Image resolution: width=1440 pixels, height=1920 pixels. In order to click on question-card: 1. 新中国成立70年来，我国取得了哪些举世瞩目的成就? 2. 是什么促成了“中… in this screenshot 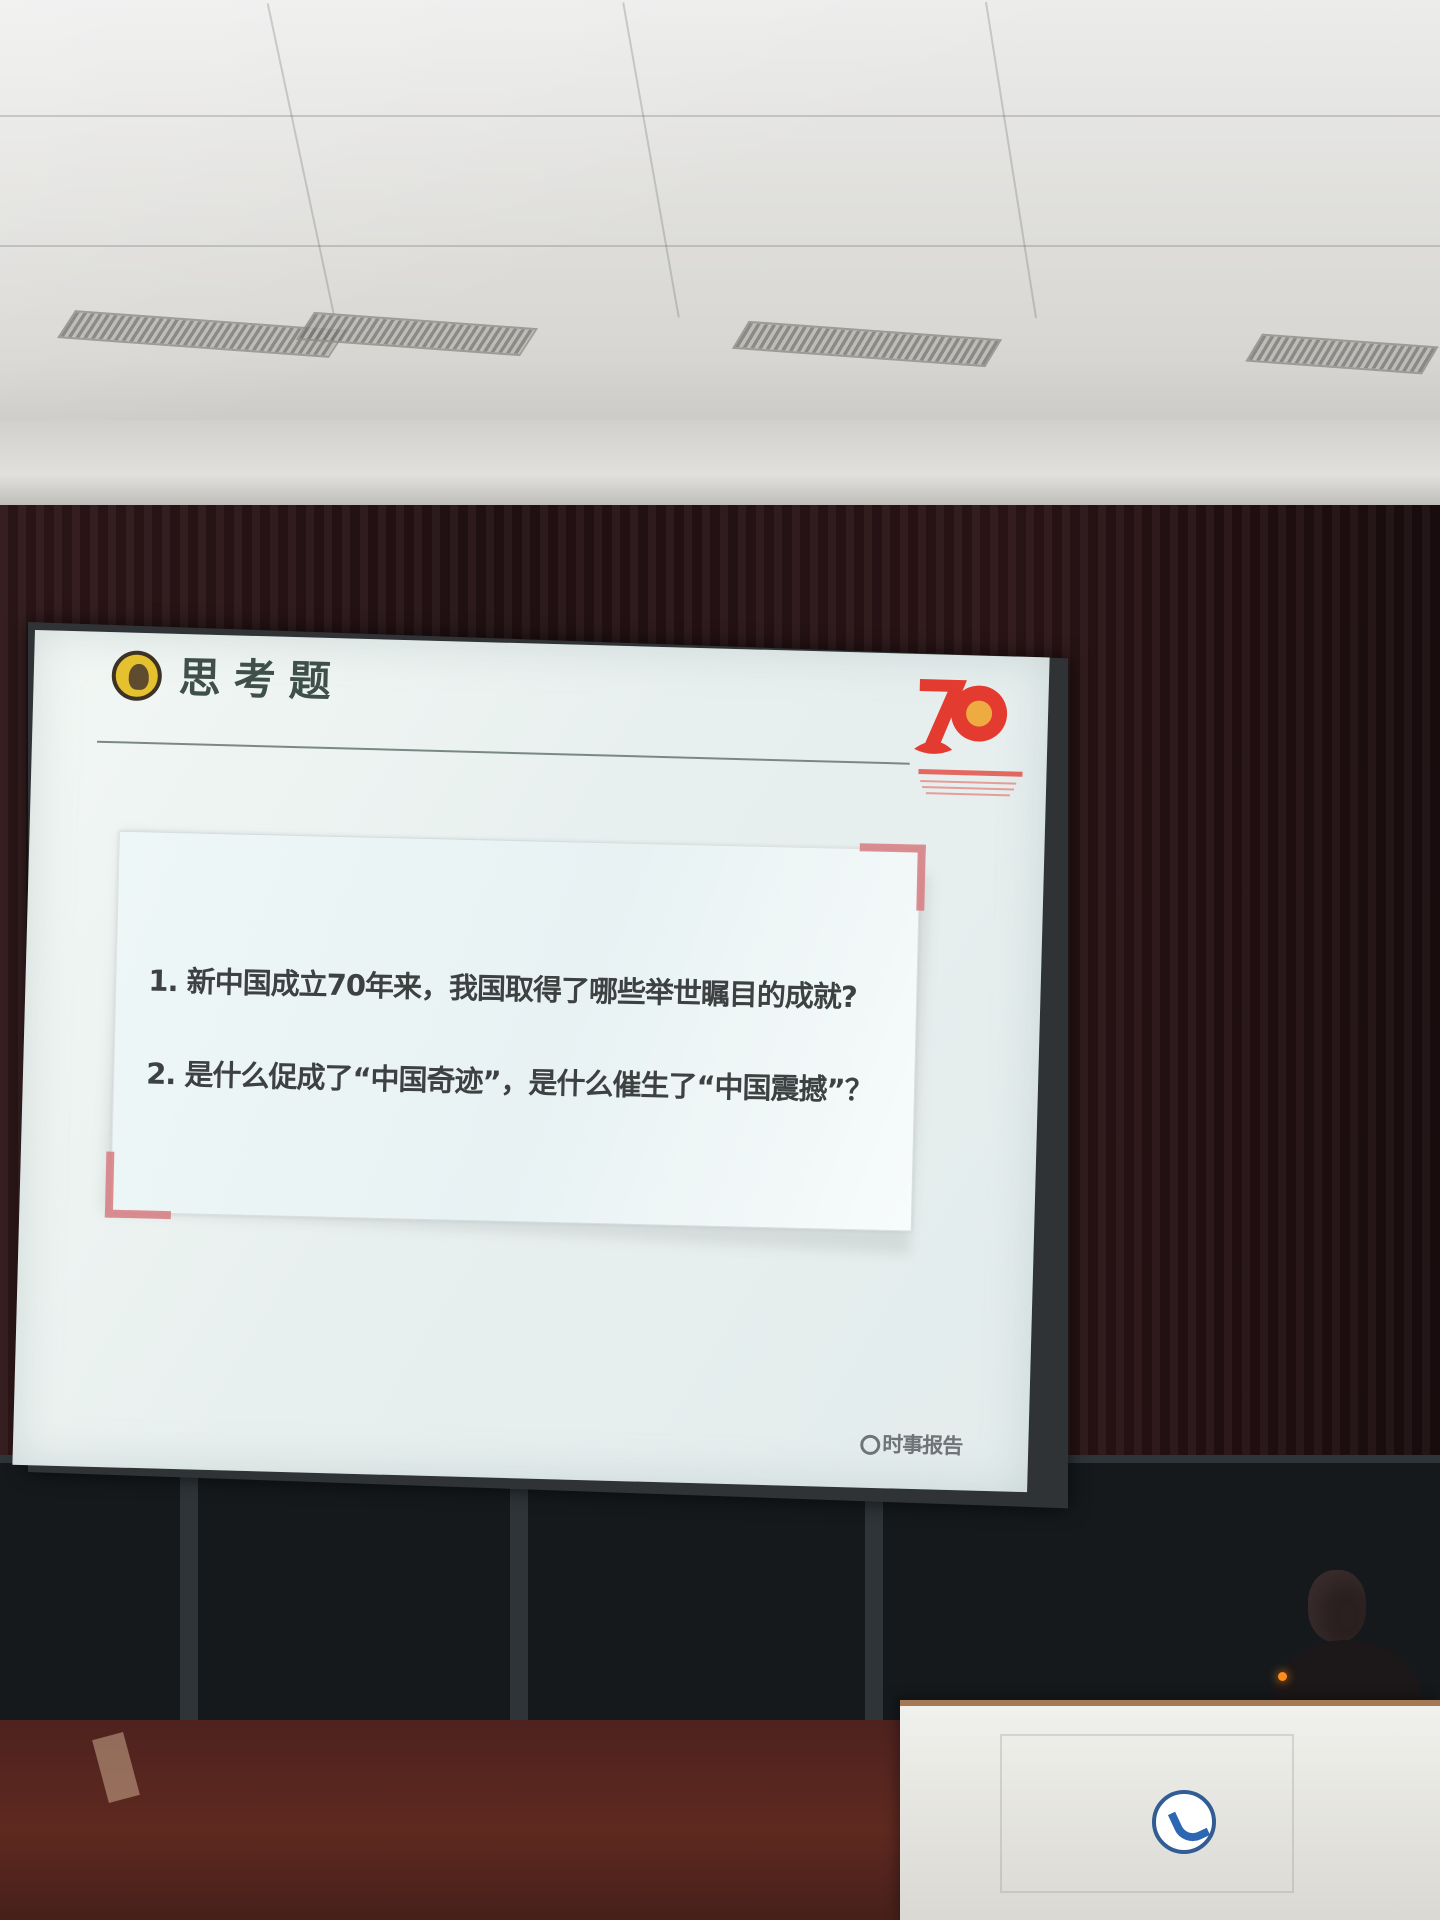, I will do `click(515, 1031)`.